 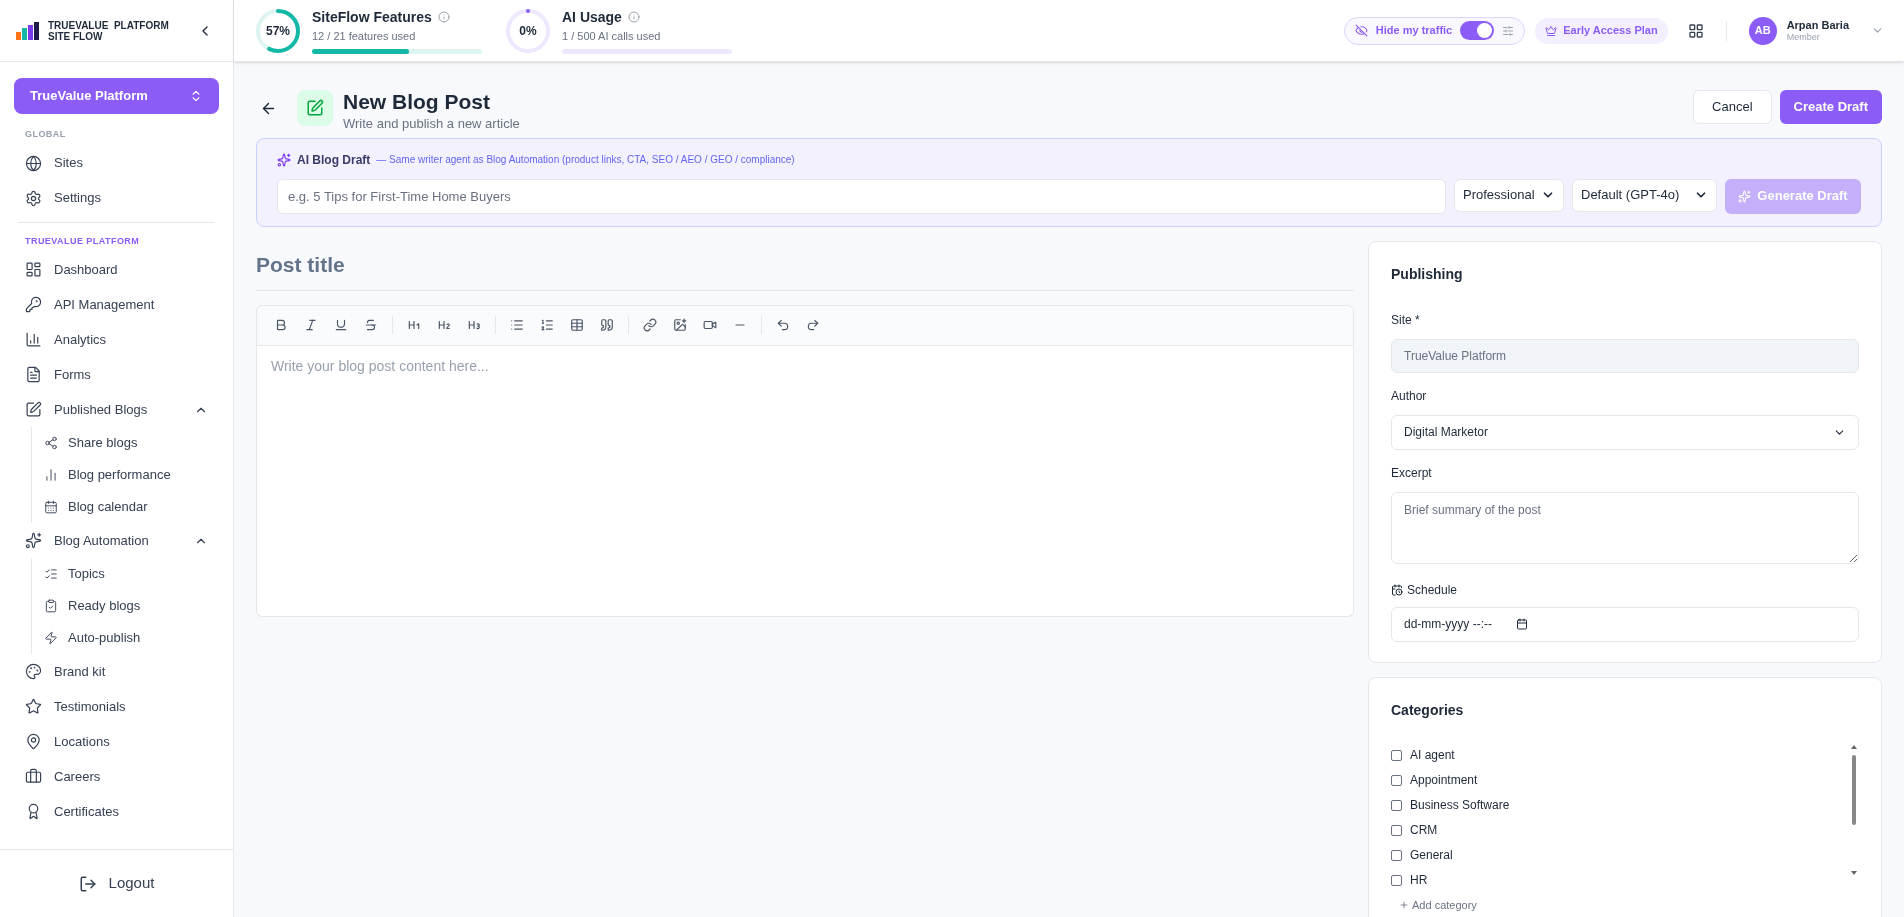 What do you see at coordinates (1438, 904) in the screenshot?
I see `add-category-link: Add category` at bounding box center [1438, 904].